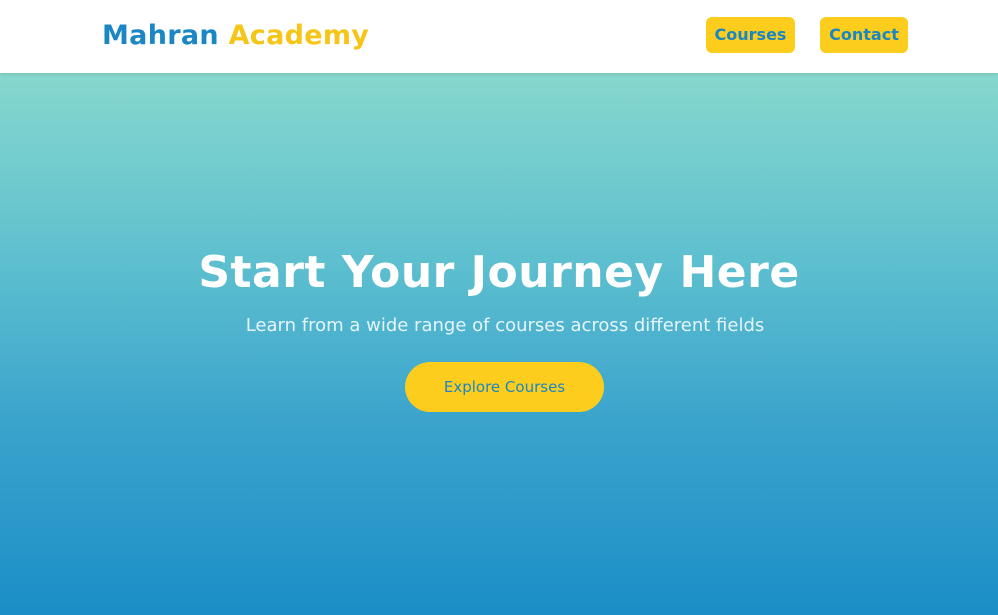 This screenshot has width=998, height=615. I want to click on site-logo: Mahran Academy, so click(235, 36).